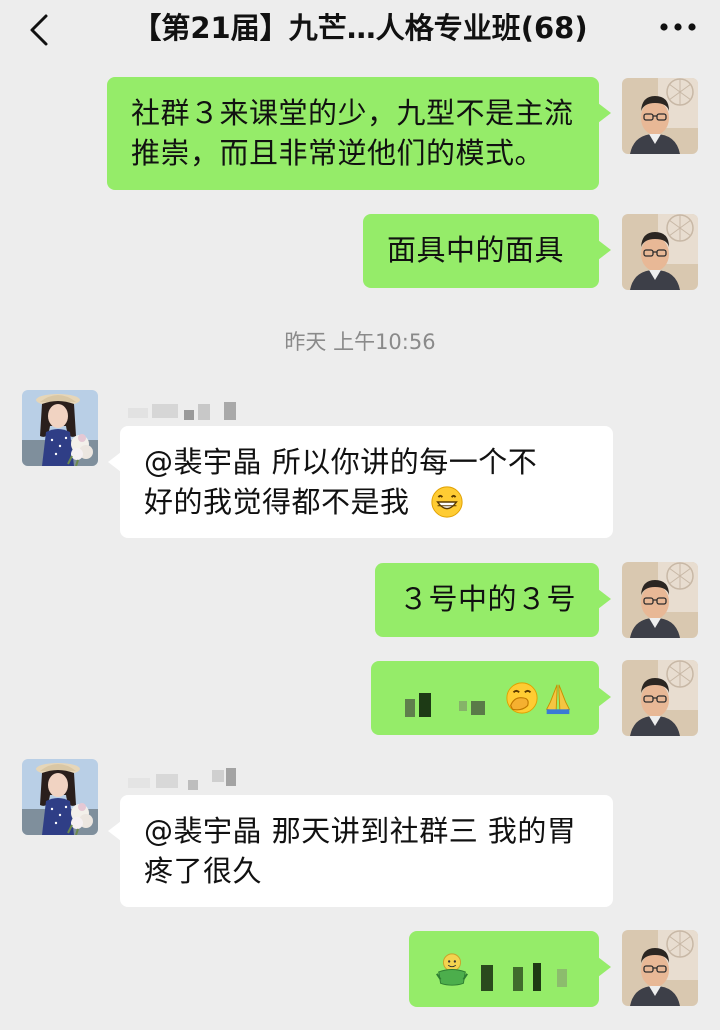 The image size is (720, 1030). I want to click on message-bubble-outgoing: ３号中的３号, so click(493, 600).